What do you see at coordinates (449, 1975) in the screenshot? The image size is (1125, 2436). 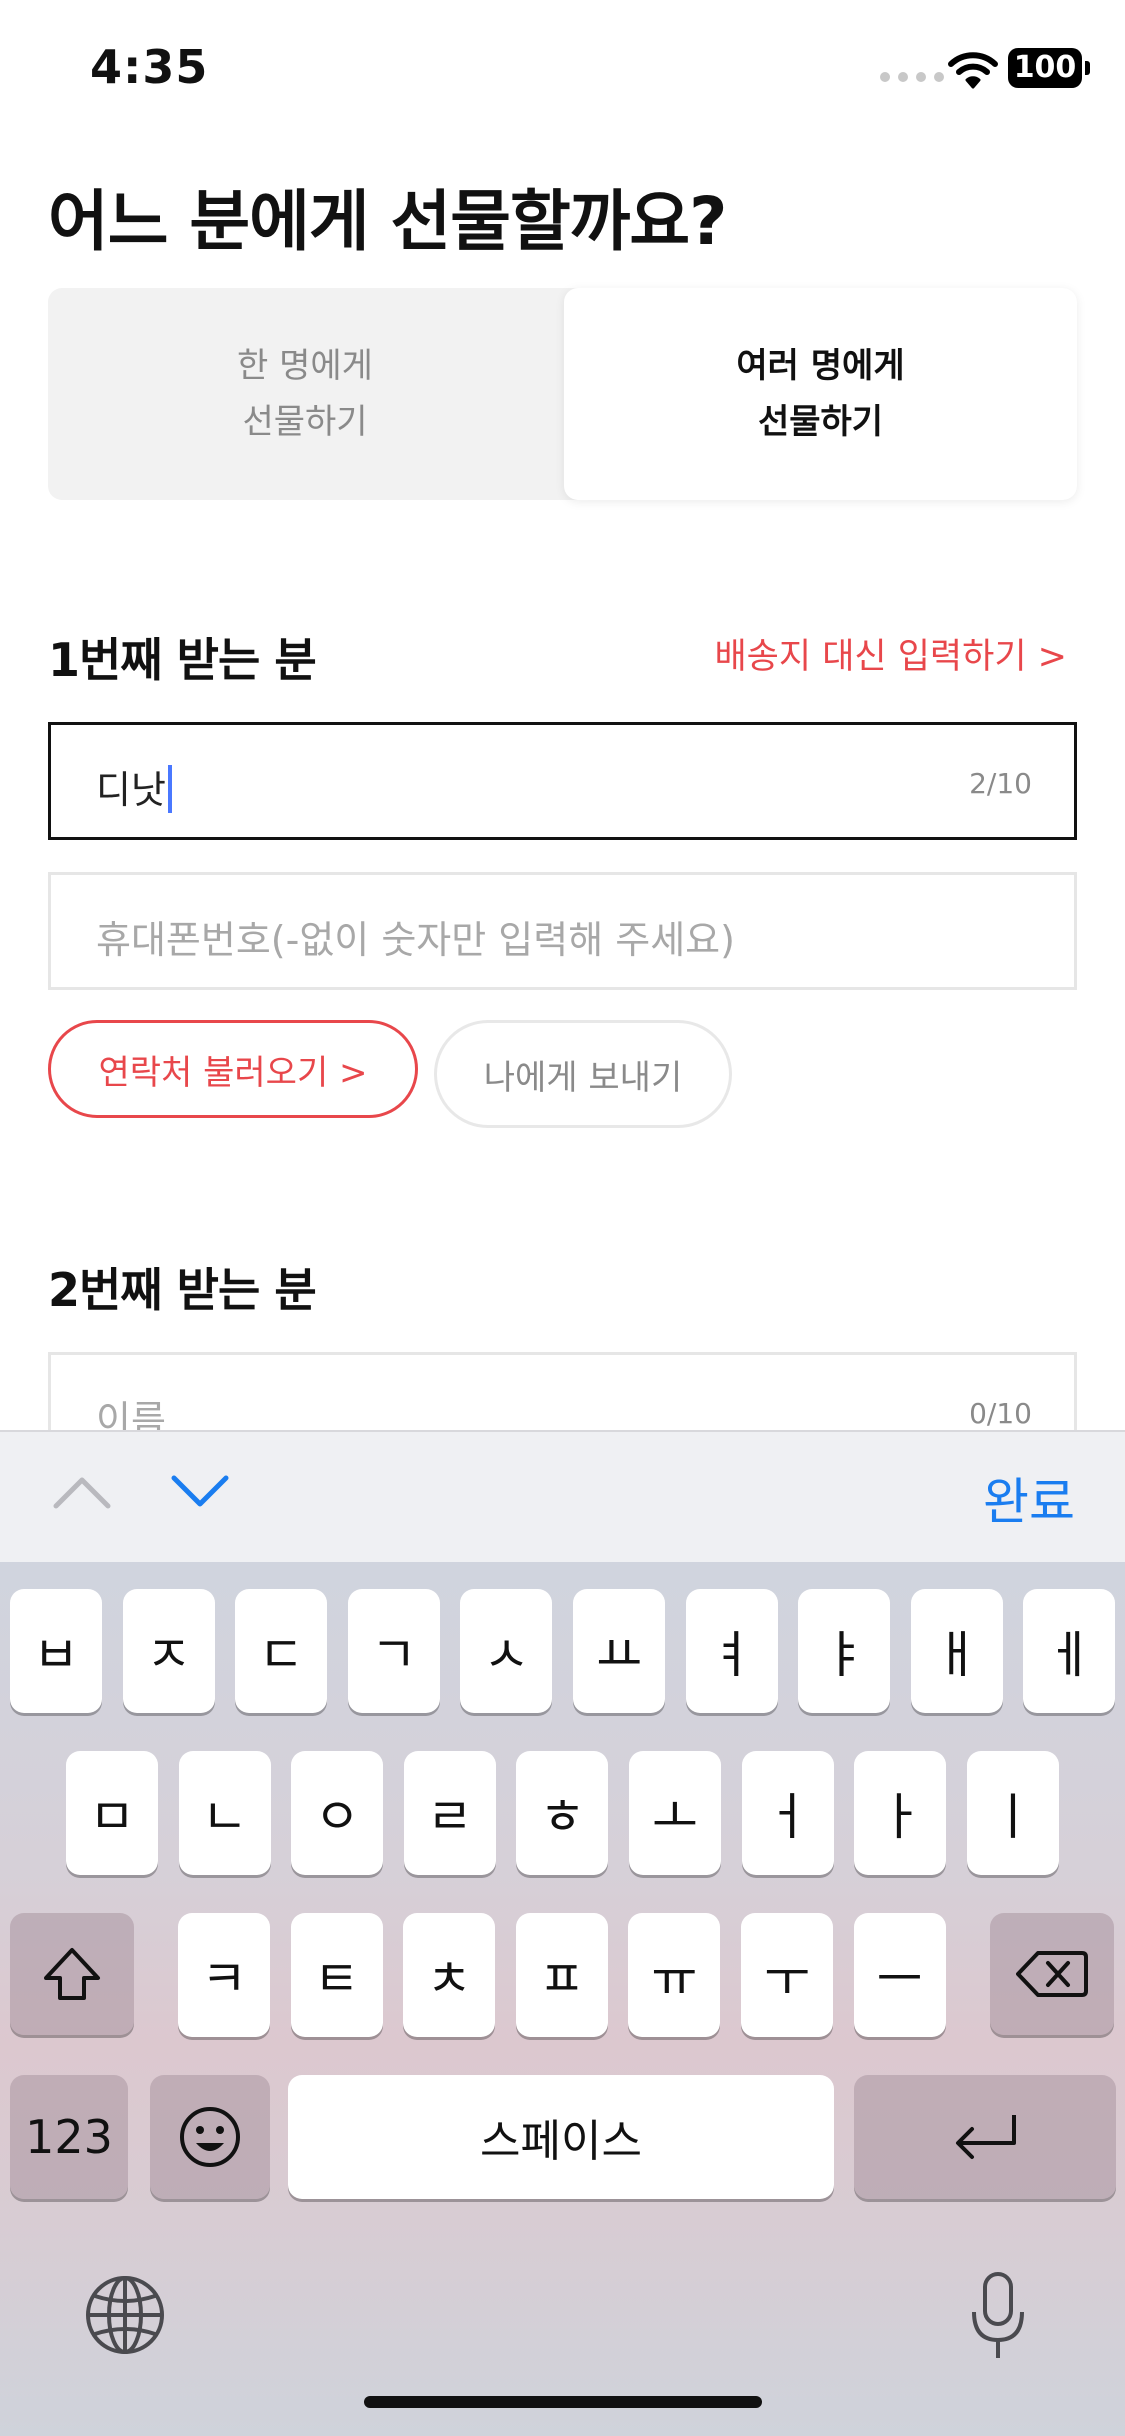 I see `key-row3-2: ㅊ` at bounding box center [449, 1975].